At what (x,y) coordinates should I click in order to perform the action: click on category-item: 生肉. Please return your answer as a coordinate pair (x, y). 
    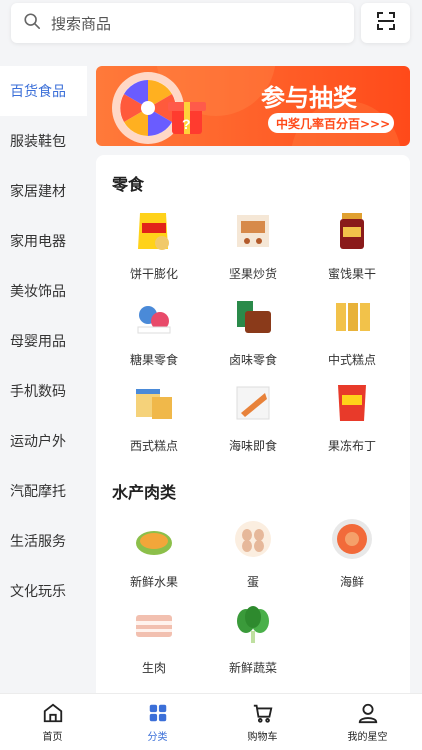
    Looking at the image, I should click on (154, 639).